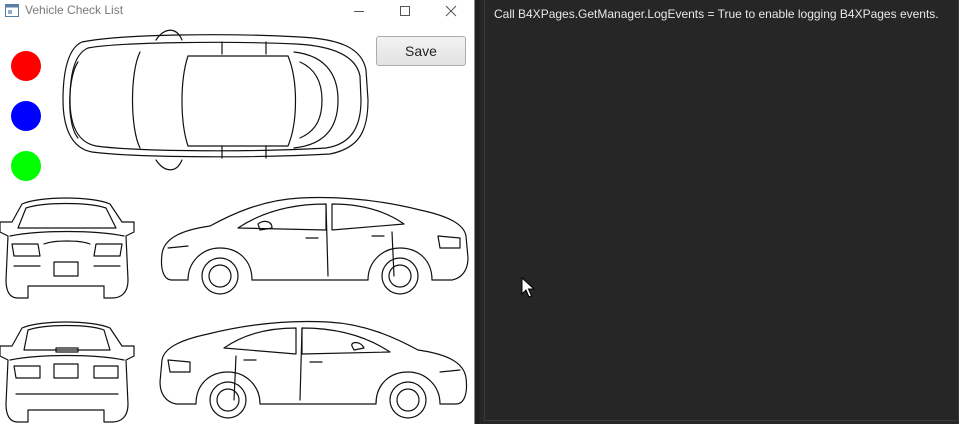 This screenshot has width=959, height=424. I want to click on color-swatch-red, so click(26, 66).